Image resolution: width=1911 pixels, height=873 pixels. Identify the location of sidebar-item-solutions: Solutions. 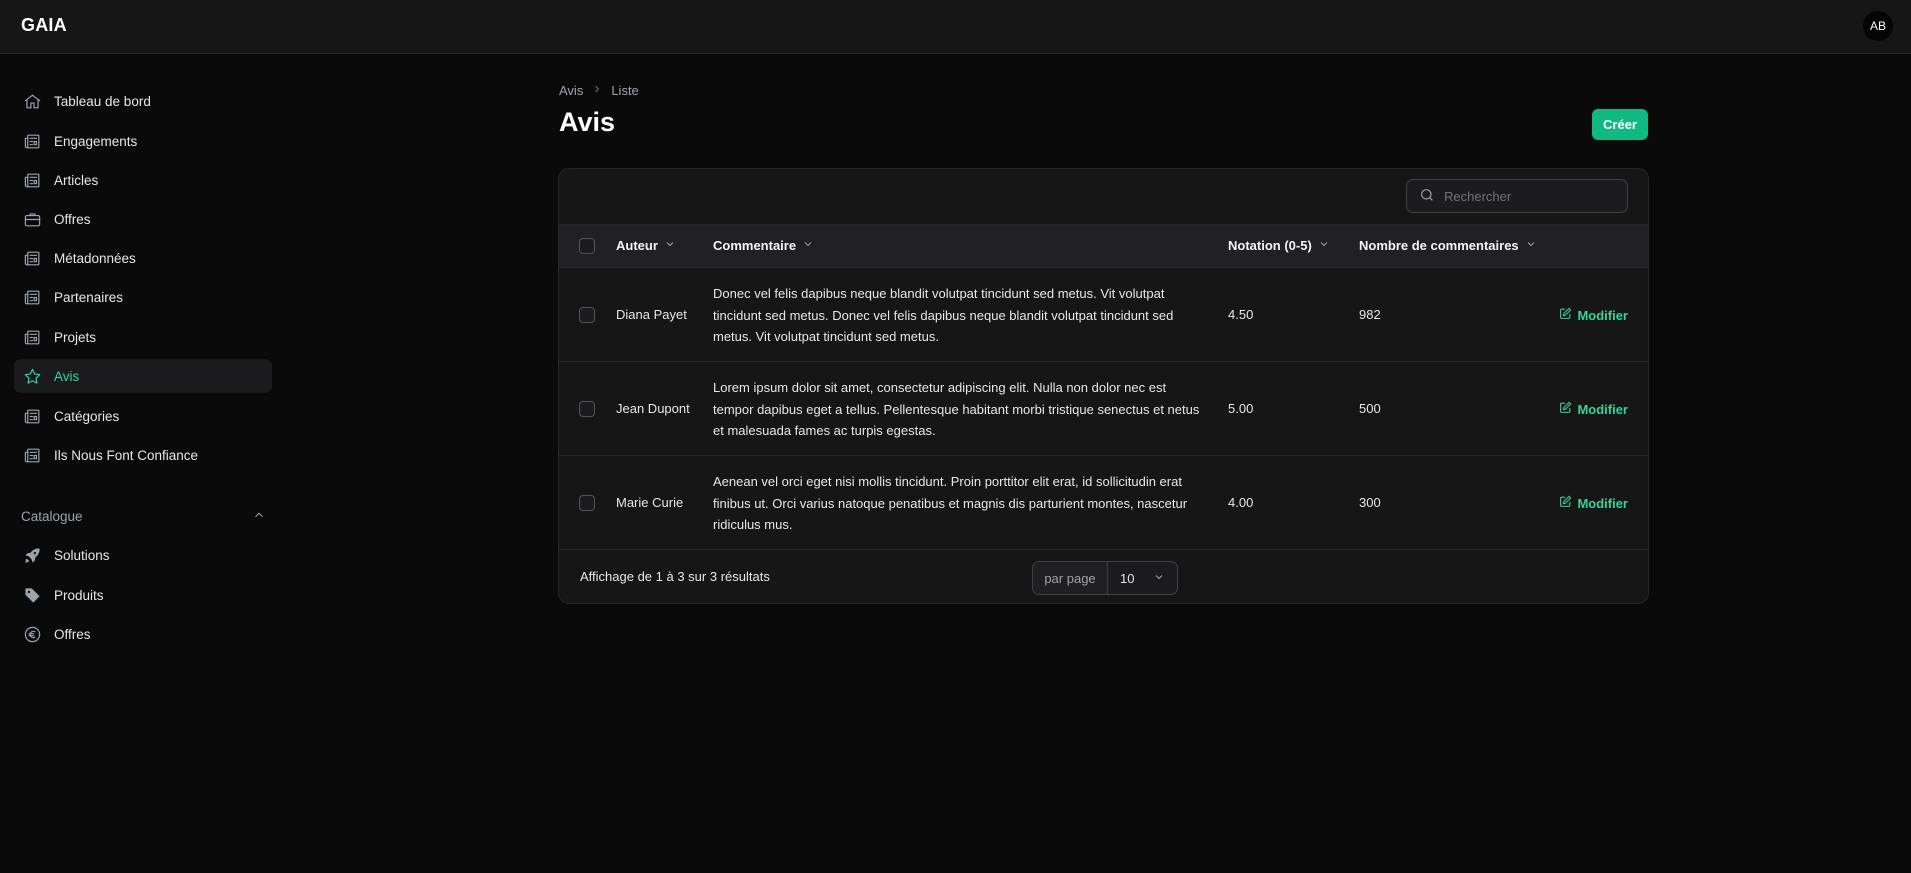
(143, 555).